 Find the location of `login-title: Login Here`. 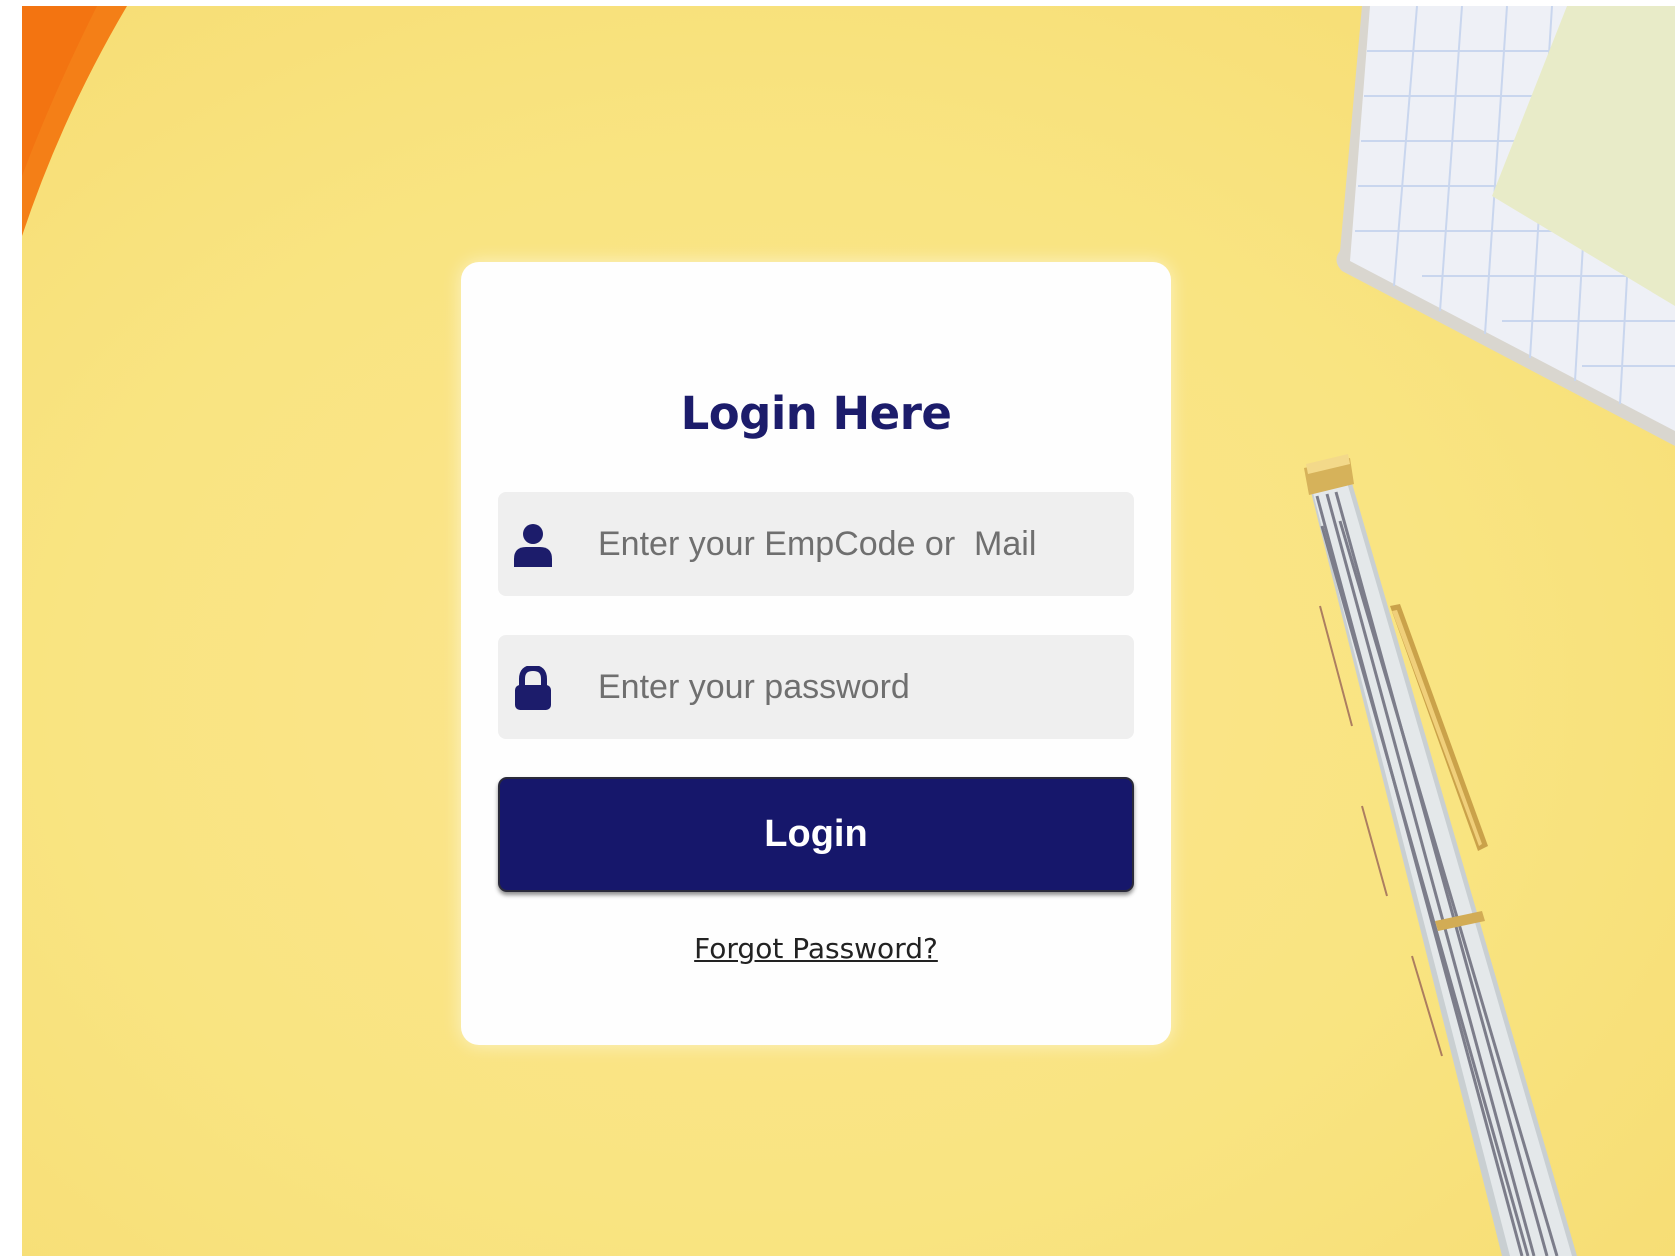

login-title: Login Here is located at coordinates (816, 413).